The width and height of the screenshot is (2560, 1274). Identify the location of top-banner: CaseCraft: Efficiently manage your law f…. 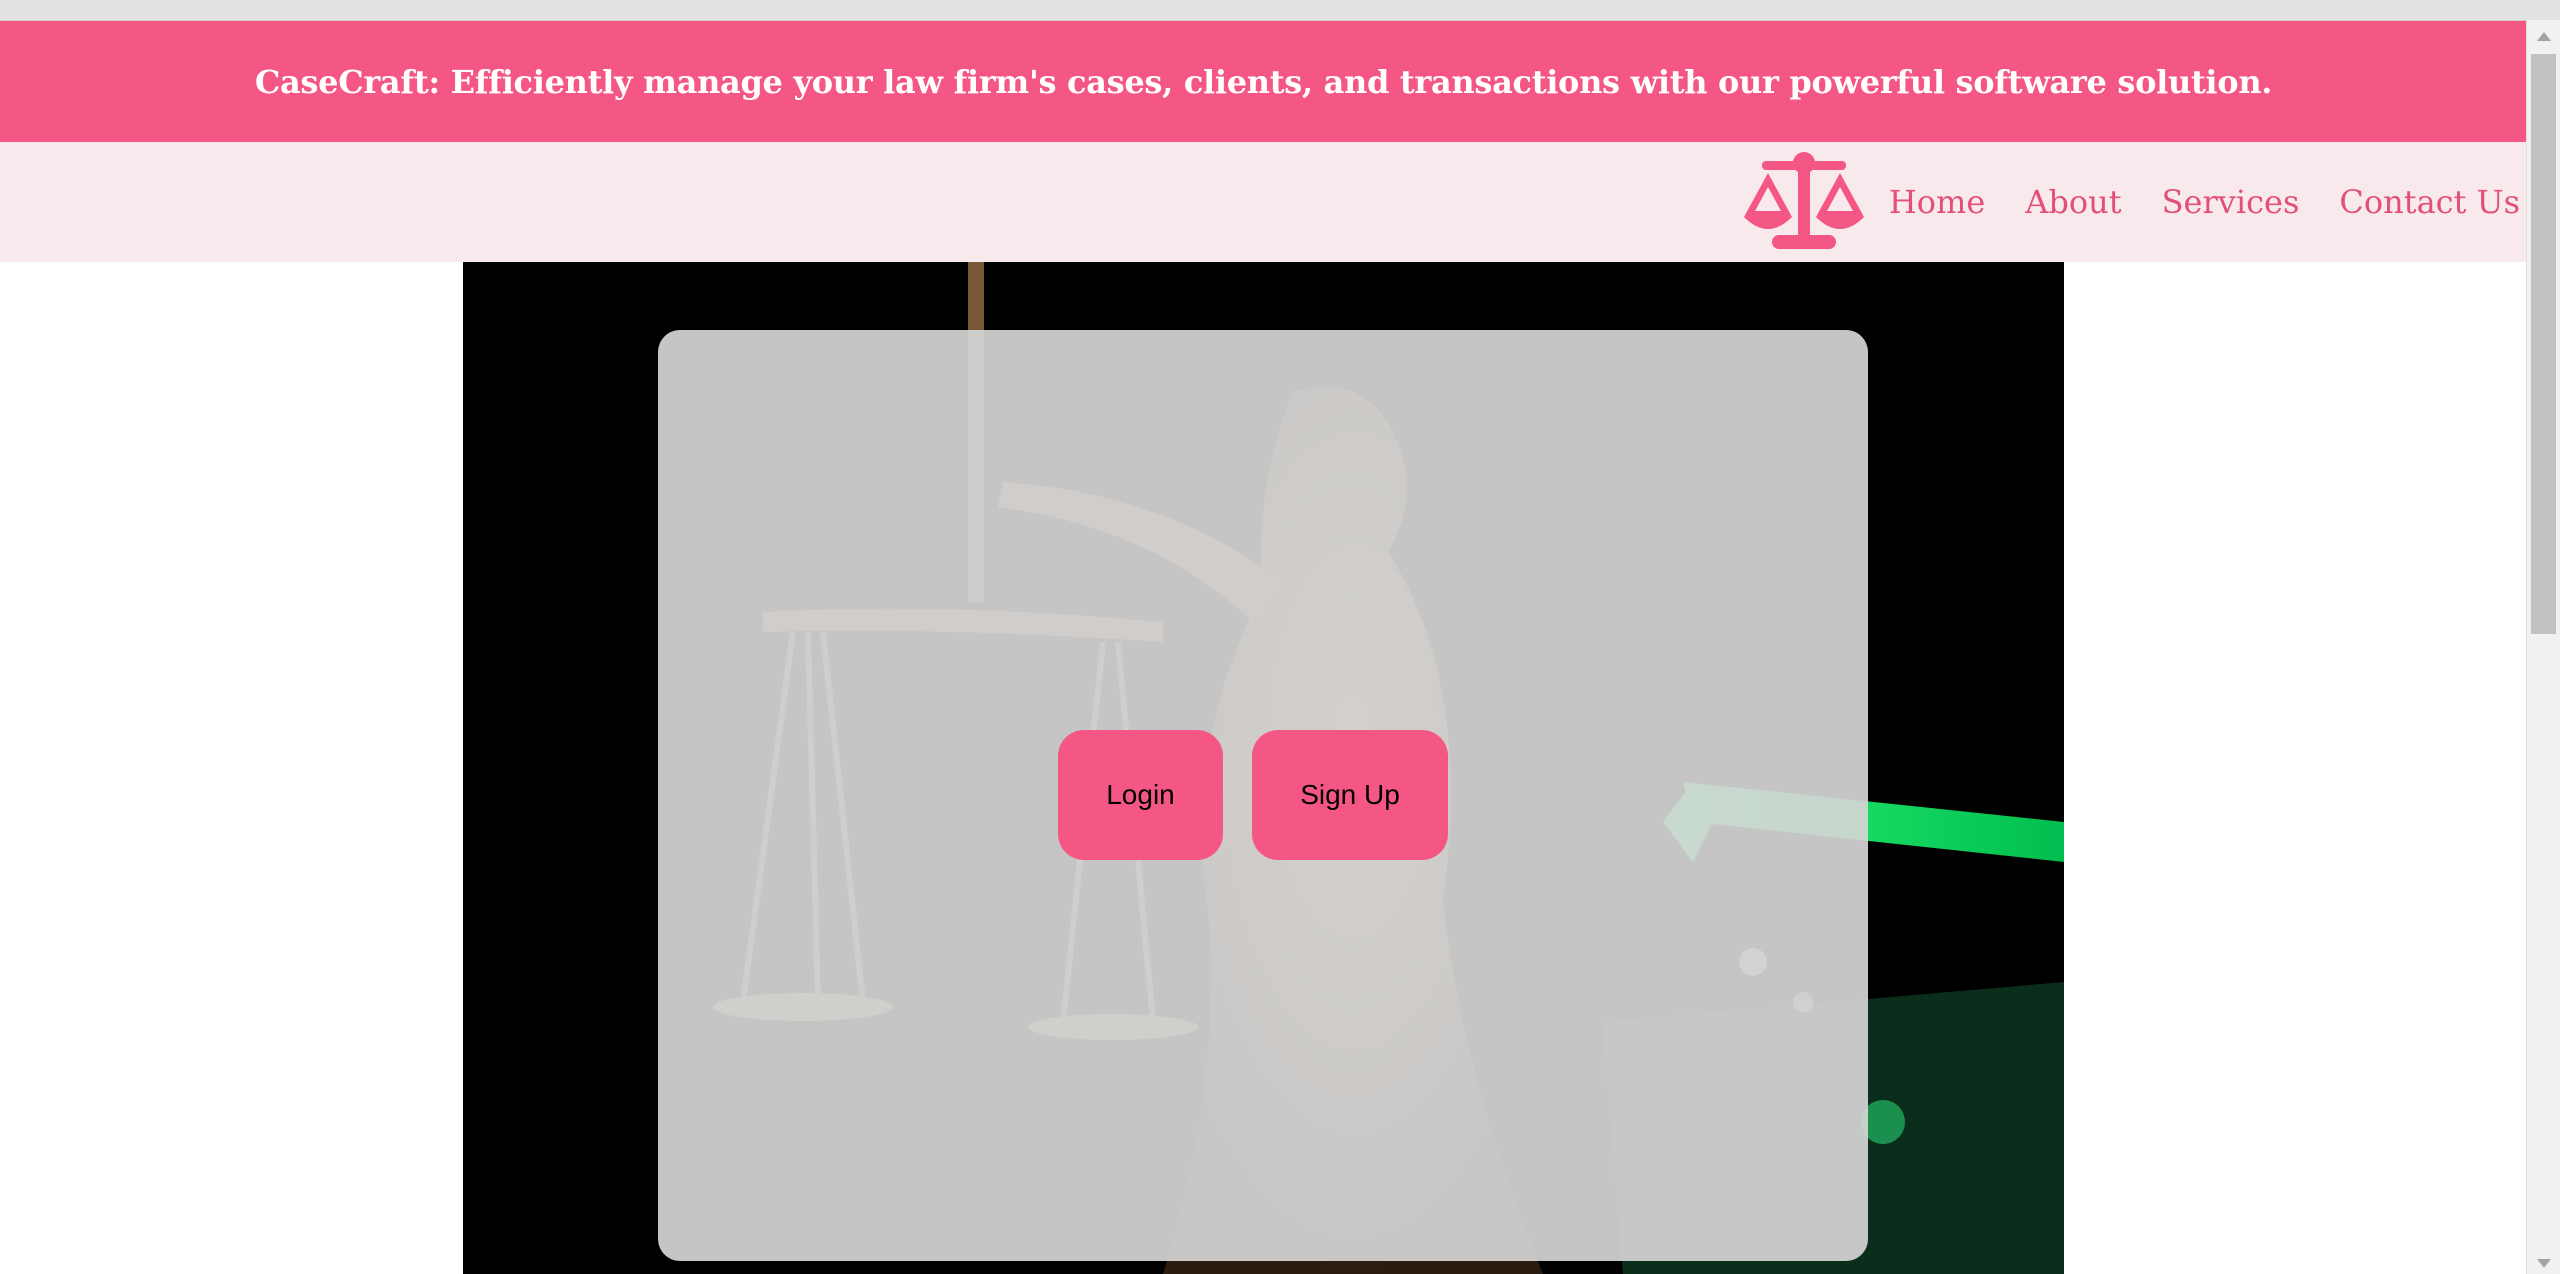
(1263, 81).